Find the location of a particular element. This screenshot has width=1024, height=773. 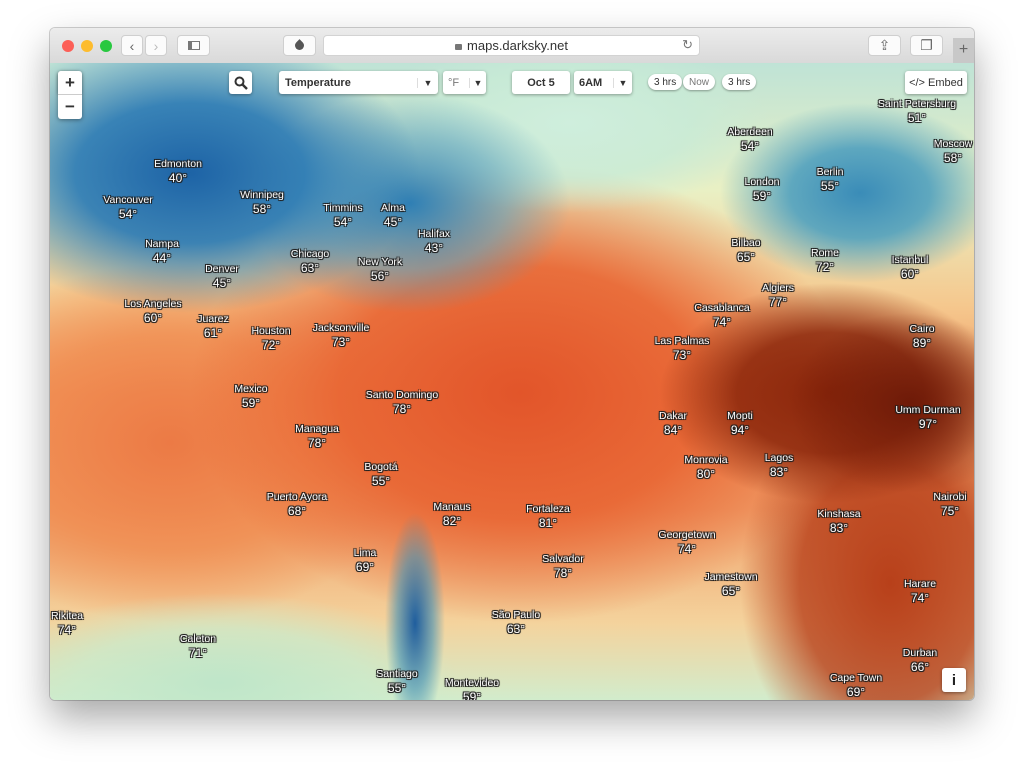

city-name: Managua is located at coordinates (317, 429).